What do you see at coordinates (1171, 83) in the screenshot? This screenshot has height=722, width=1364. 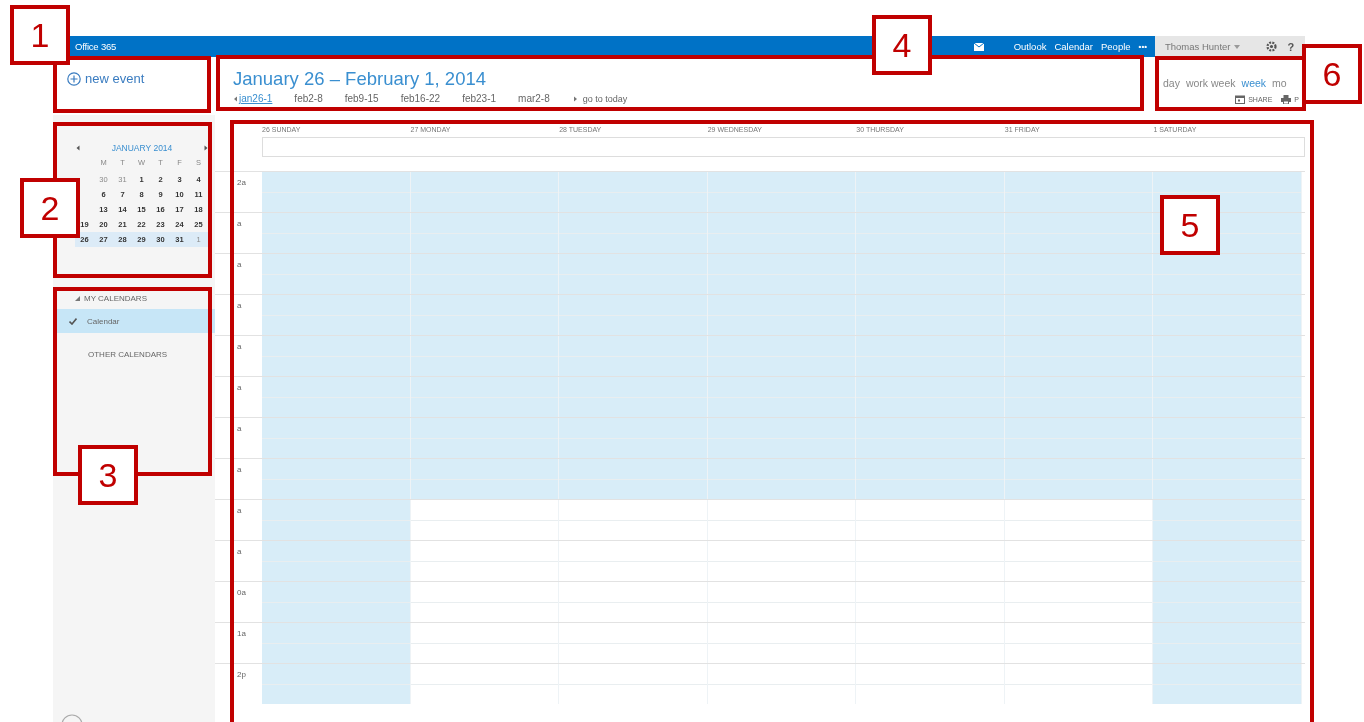 I see `view-tab: day` at bounding box center [1171, 83].